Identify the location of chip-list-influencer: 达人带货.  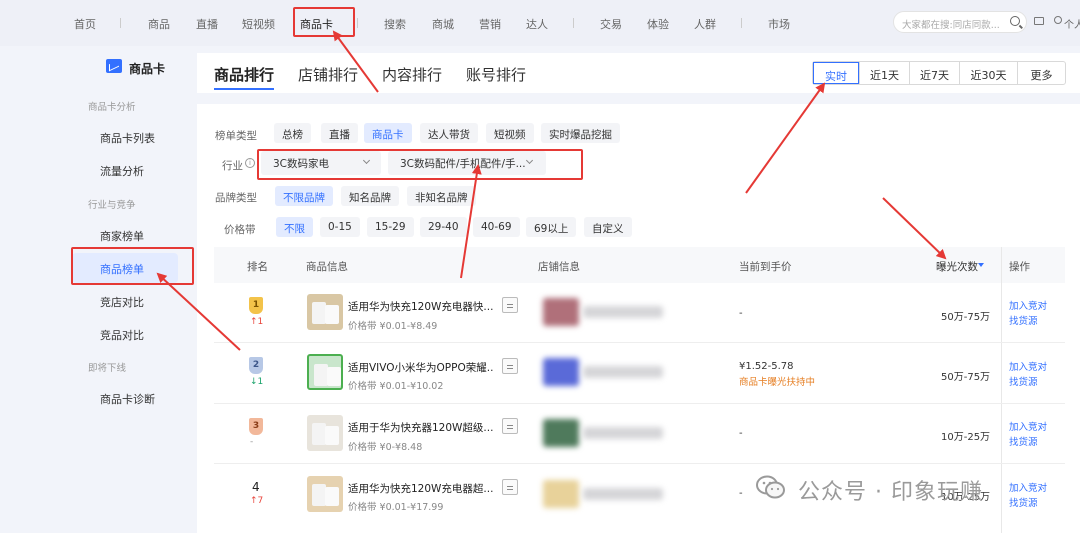
(449, 133).